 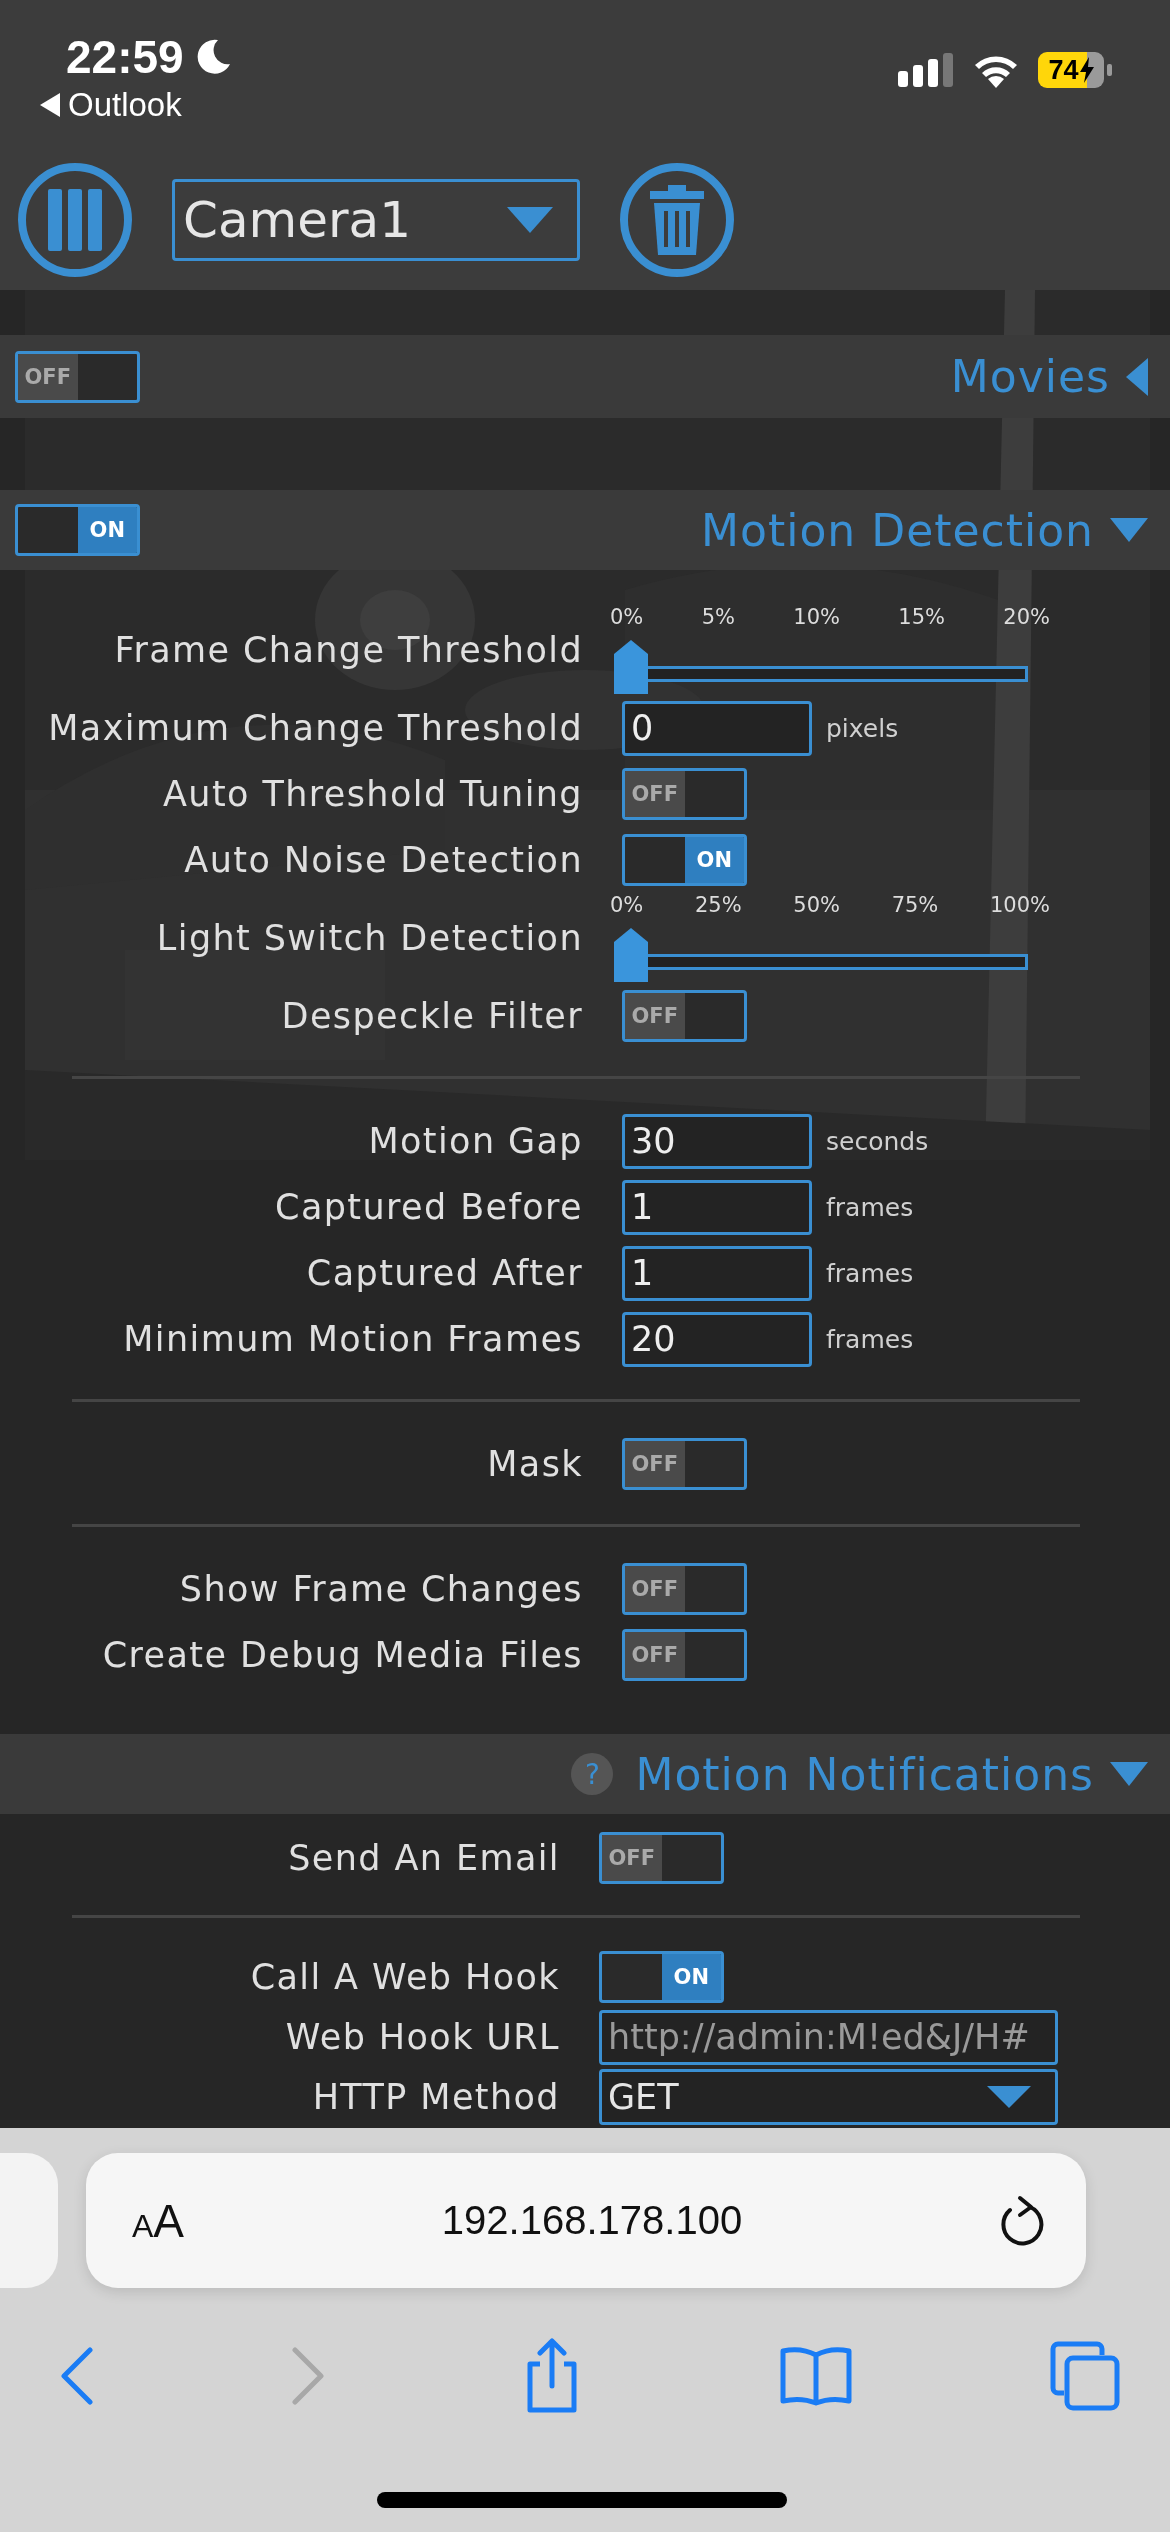 I want to click on delete-button, so click(x=677, y=220).